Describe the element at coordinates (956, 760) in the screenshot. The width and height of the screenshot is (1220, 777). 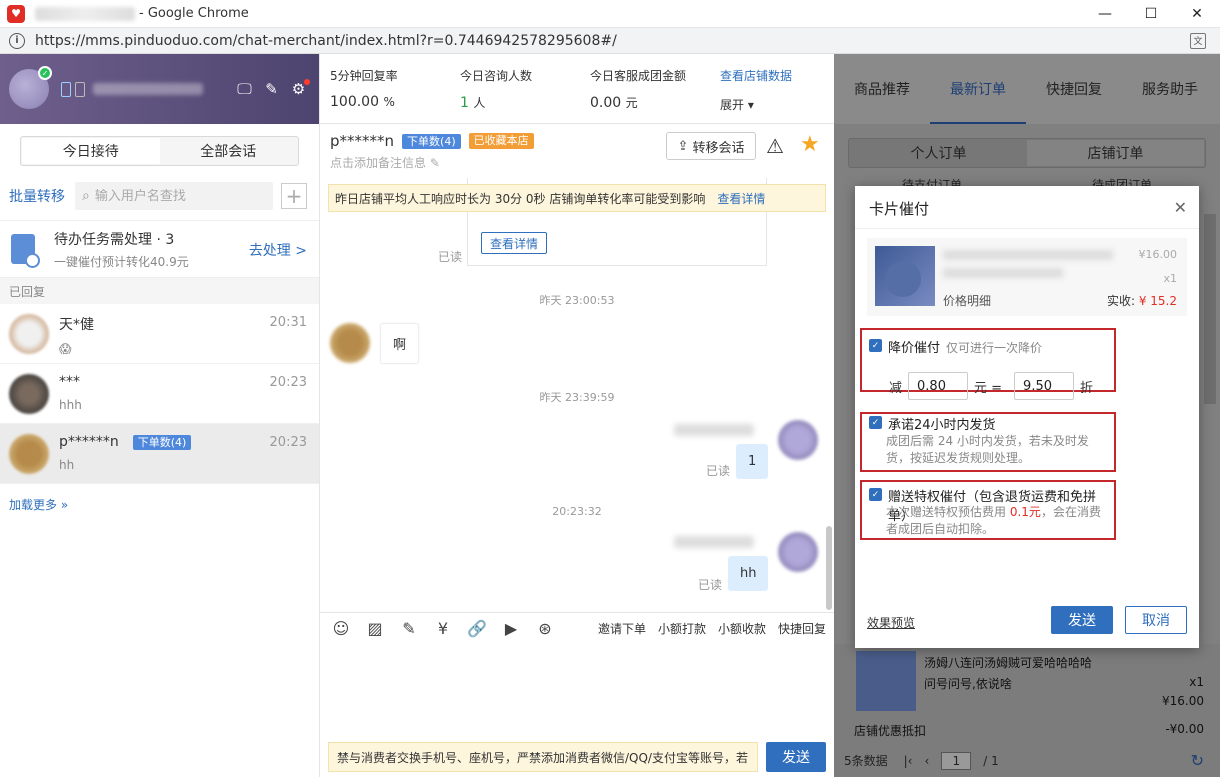
I see `page-input: 1` at that location.